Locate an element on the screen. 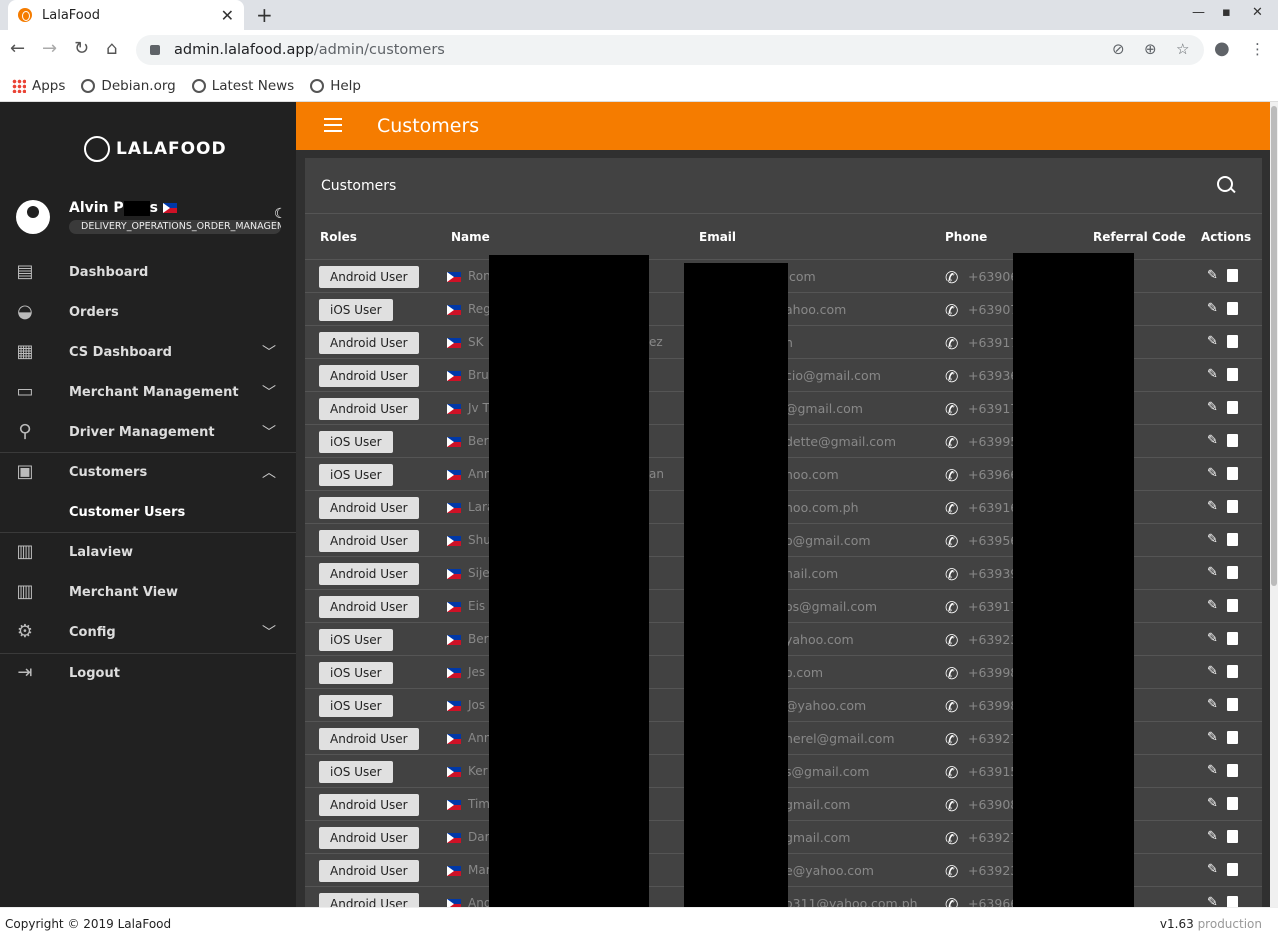 The height and width of the screenshot is (933, 1278). column-header-roles: Roles is located at coordinates (338, 237).